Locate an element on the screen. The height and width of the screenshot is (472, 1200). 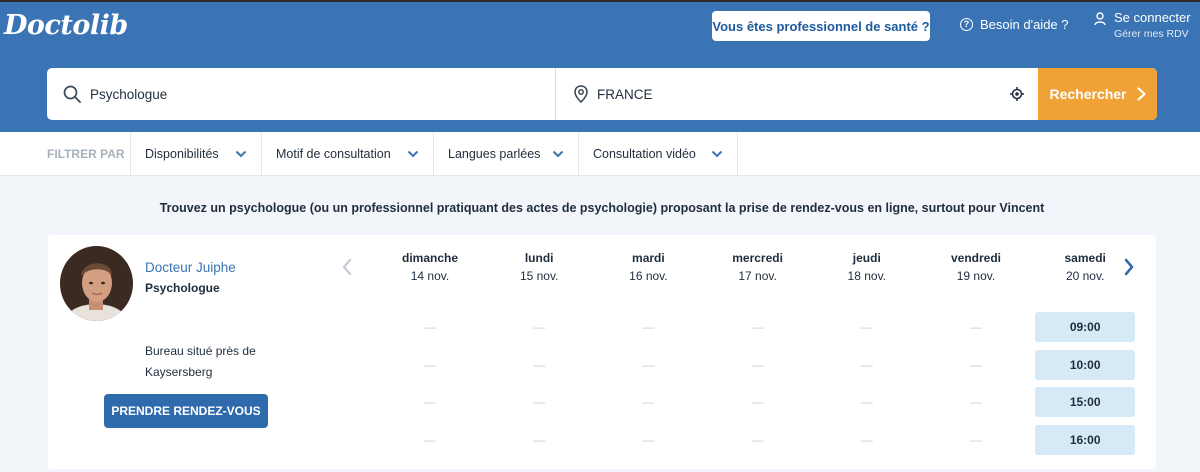
speciality-value: Psychologue is located at coordinates (129, 94).